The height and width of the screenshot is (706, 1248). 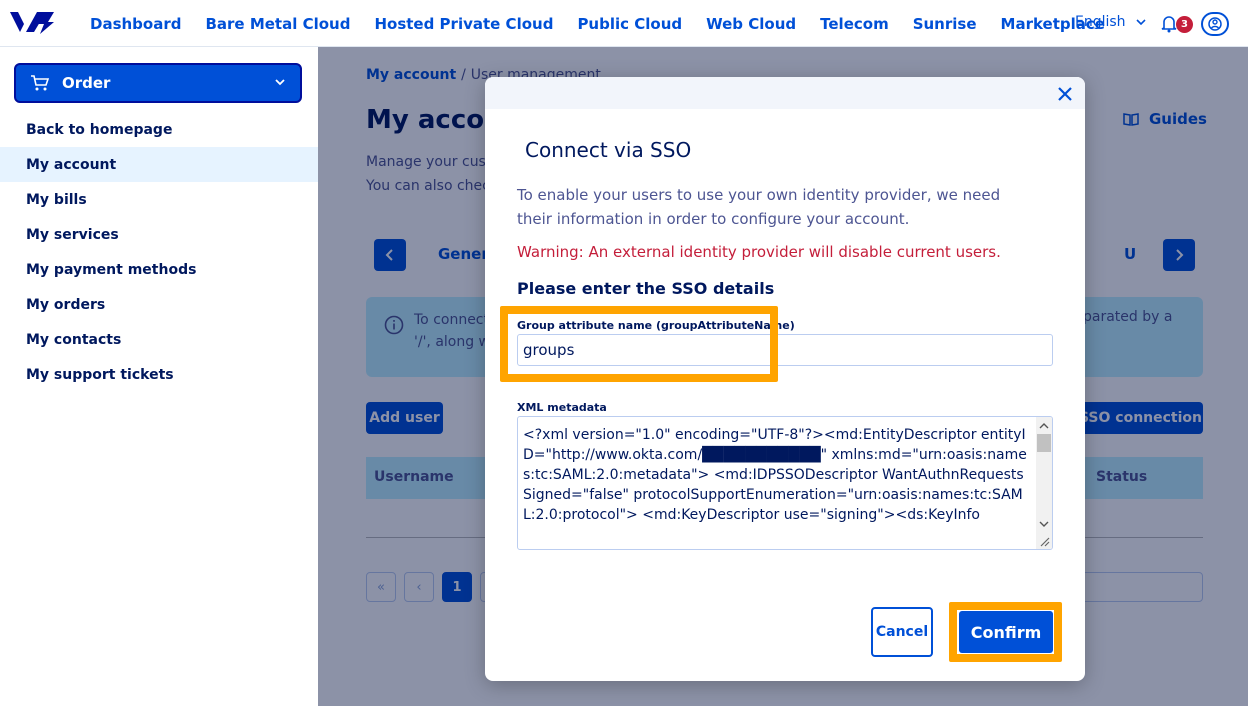 What do you see at coordinates (159, 199) in the screenshot?
I see `sidebar-item-my-bills: My bills` at bounding box center [159, 199].